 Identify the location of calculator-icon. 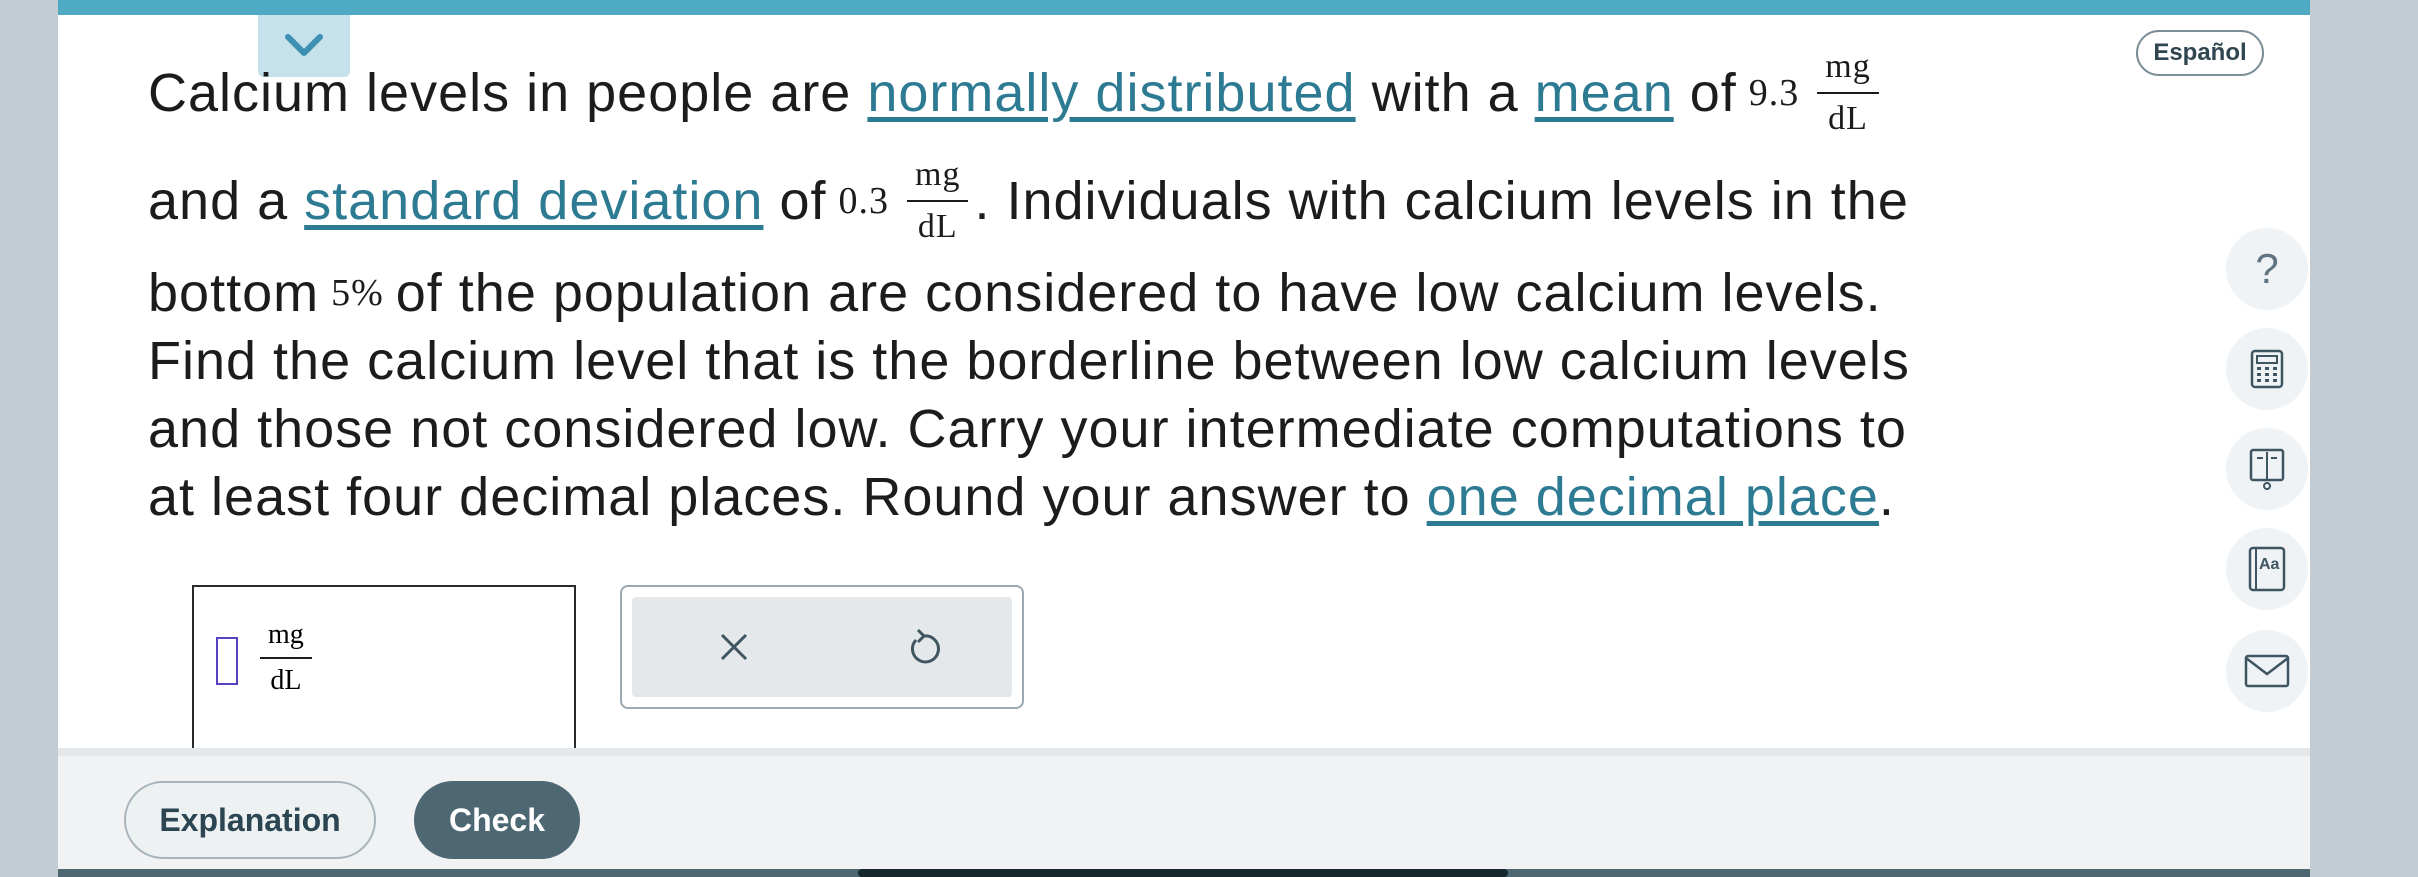
(2267, 369).